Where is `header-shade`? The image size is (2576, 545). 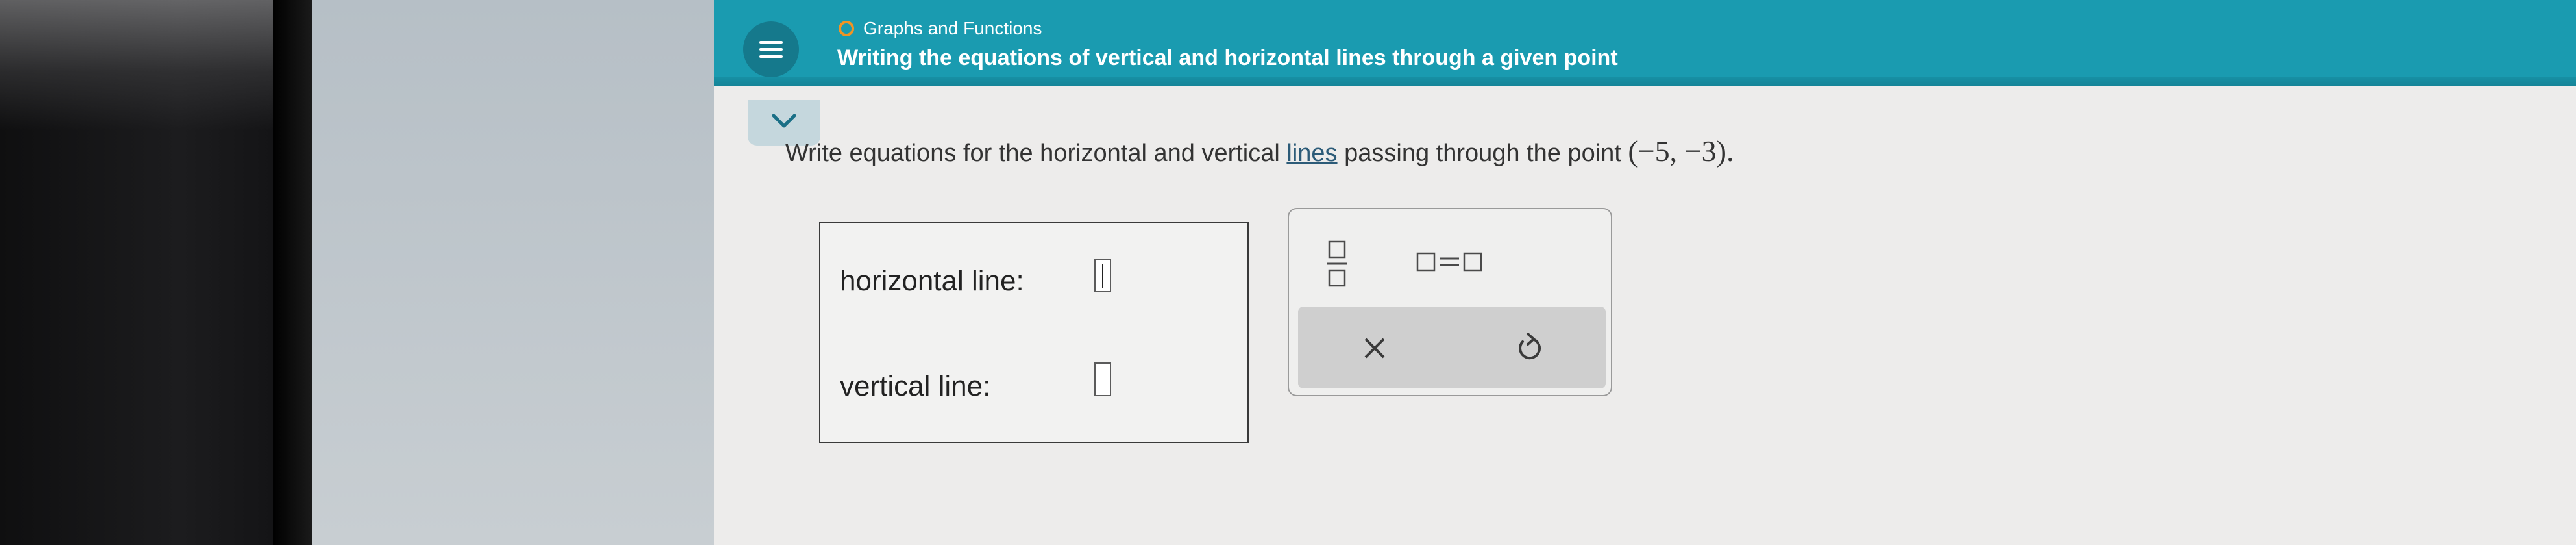 header-shade is located at coordinates (1645, 81).